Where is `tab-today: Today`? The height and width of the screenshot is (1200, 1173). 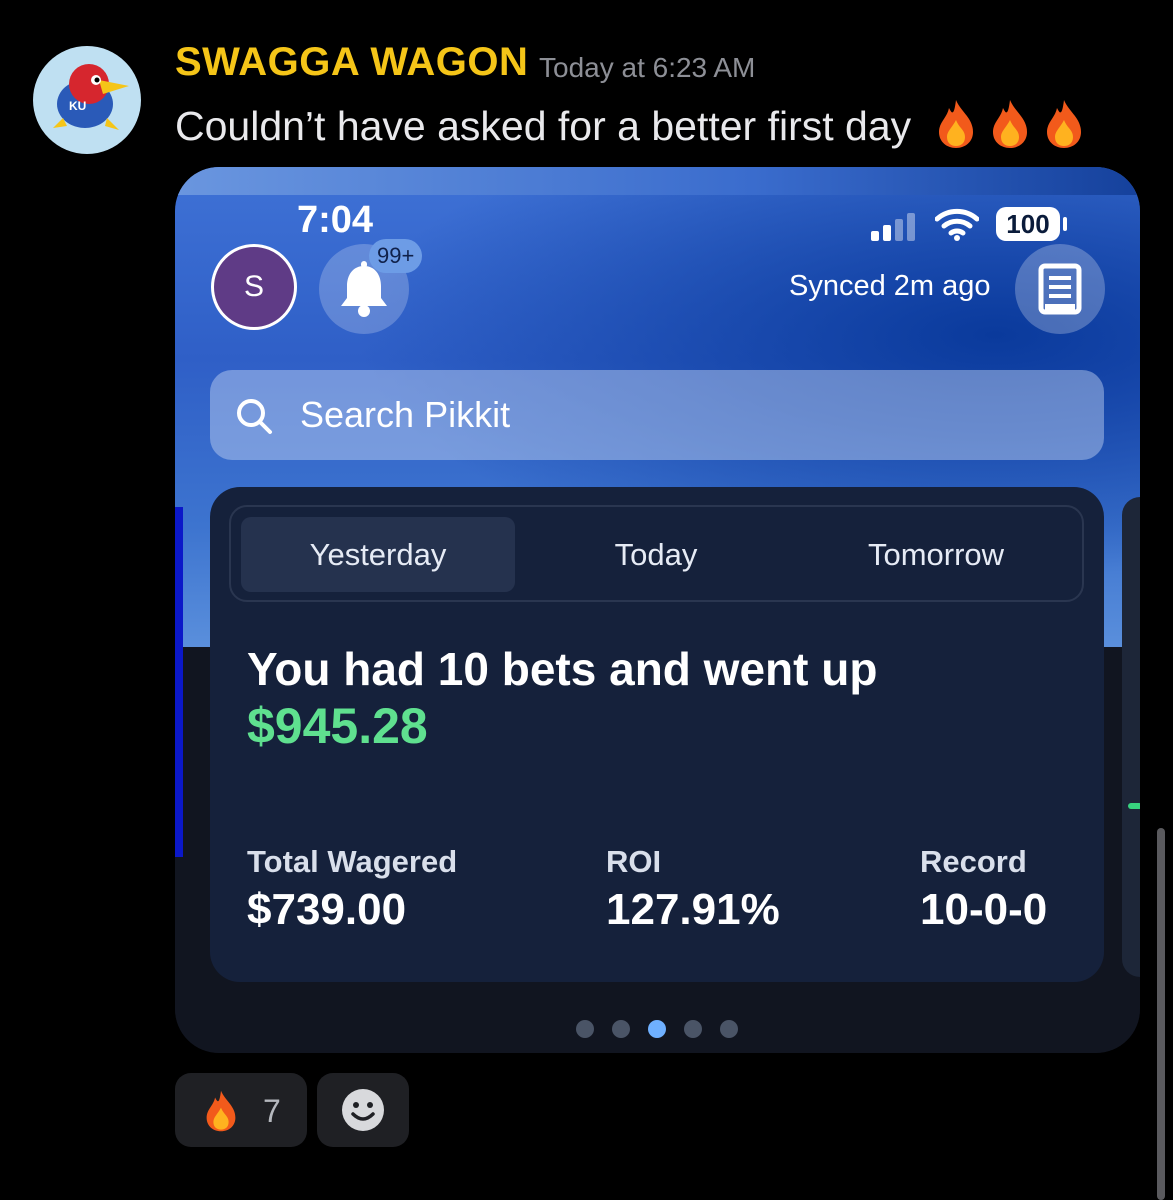 tab-today: Today is located at coordinates (656, 554).